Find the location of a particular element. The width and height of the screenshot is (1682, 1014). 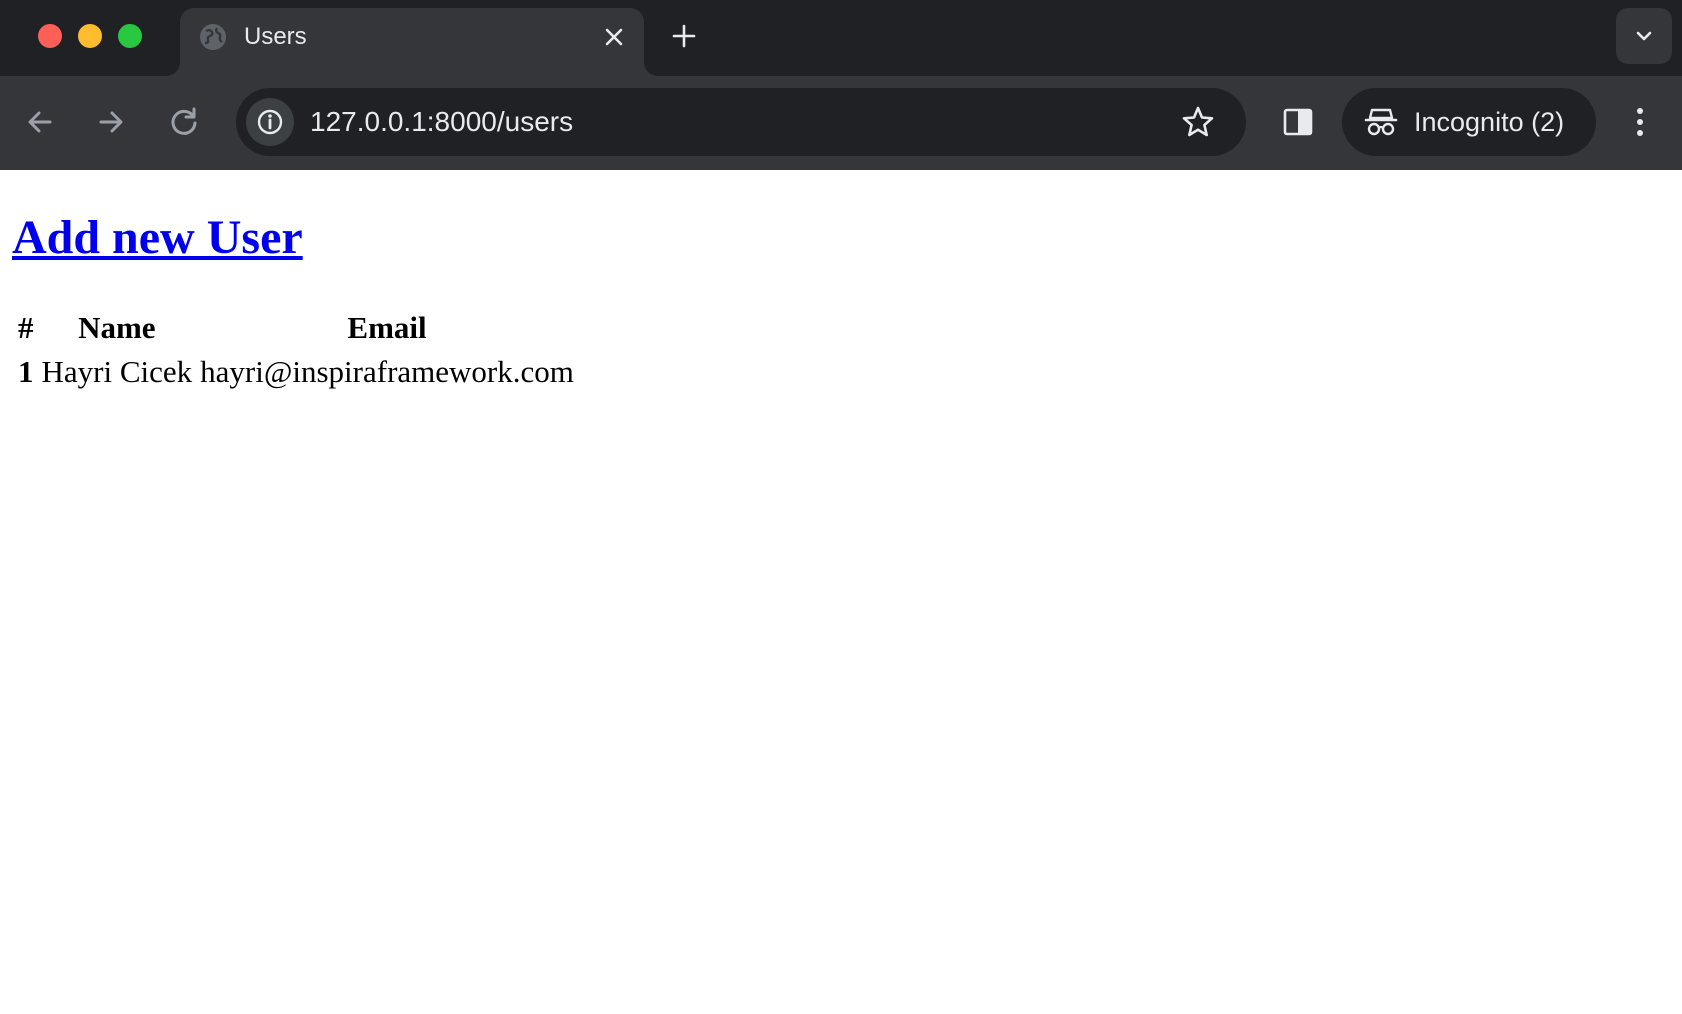

row-name: Hayri Cicek is located at coordinates (117, 371).